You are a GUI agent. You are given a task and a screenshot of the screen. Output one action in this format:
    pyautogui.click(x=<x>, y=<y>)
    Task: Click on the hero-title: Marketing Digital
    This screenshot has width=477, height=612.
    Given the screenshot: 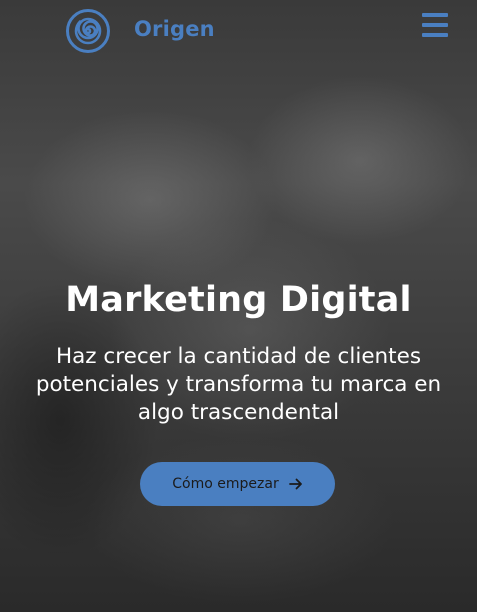 What is the action you would take?
    pyautogui.click(x=238, y=300)
    